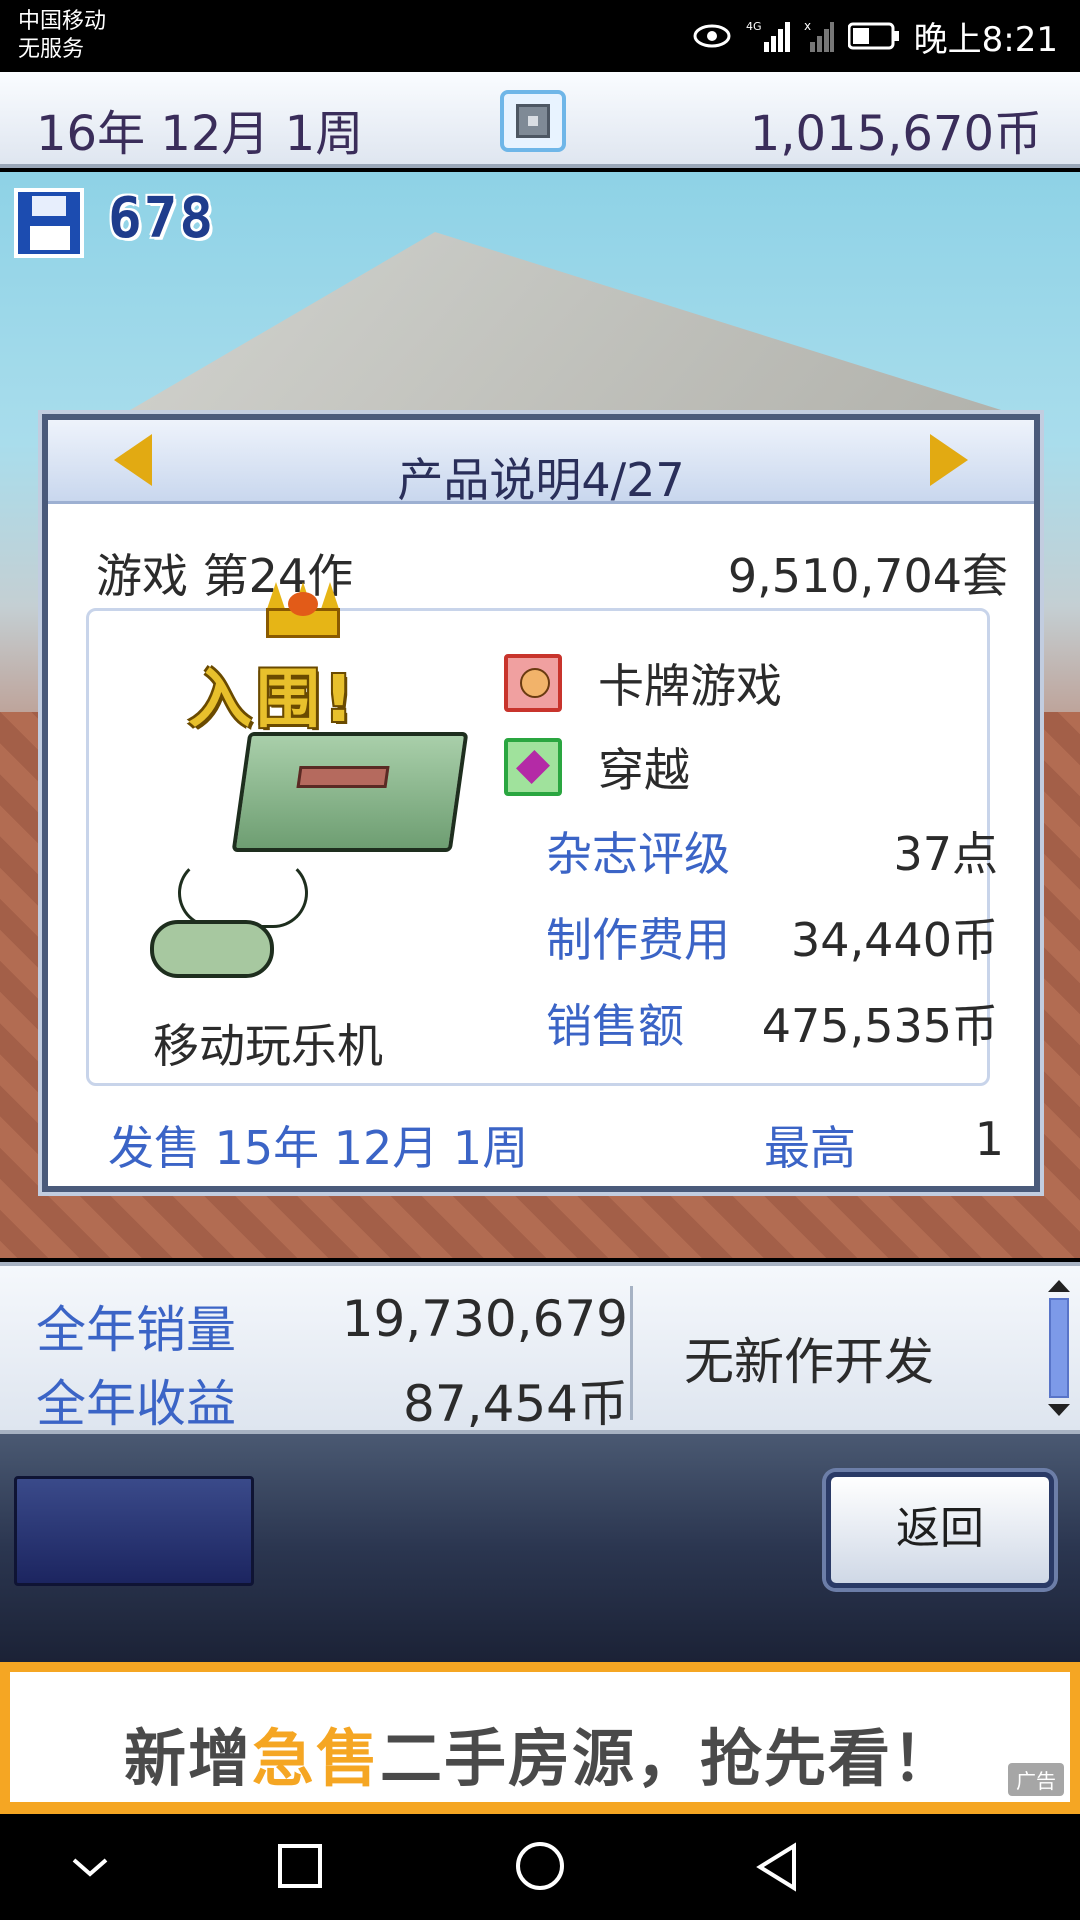  I want to click on eye-icon, so click(712, 36).